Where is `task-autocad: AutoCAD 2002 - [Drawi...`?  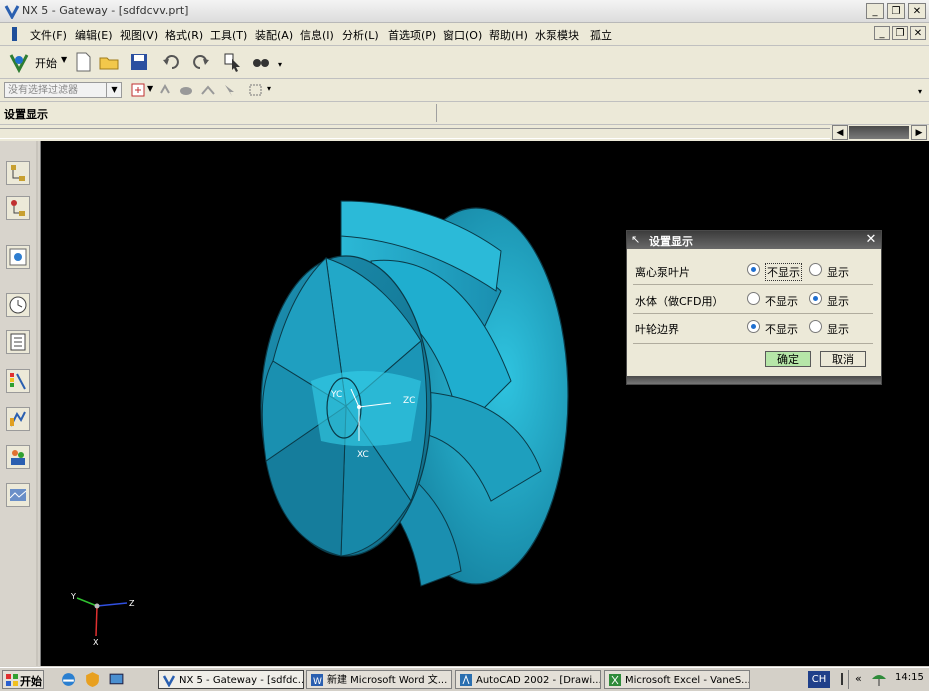
task-autocad: AutoCAD 2002 - [Drawi... is located at coordinates (528, 679).